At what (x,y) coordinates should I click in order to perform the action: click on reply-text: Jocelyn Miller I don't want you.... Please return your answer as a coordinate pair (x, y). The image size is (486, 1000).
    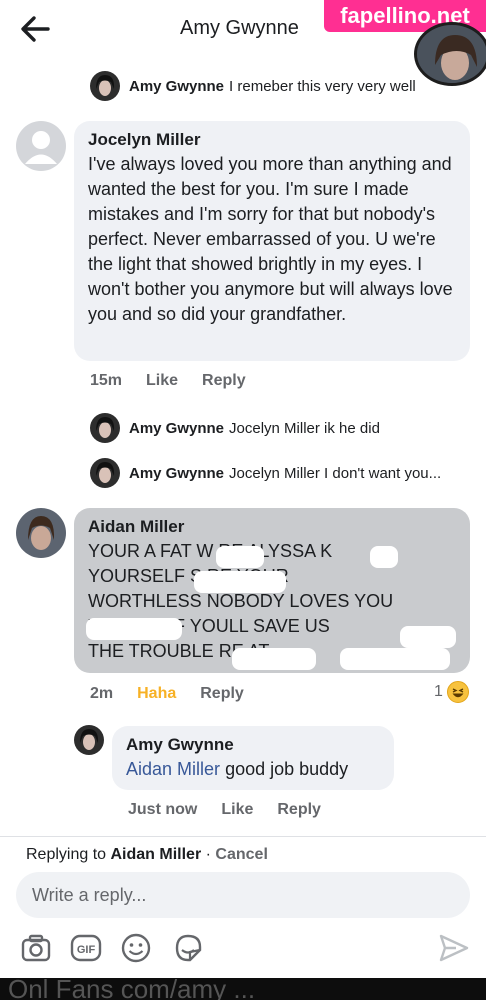
    Looking at the image, I should click on (335, 473).